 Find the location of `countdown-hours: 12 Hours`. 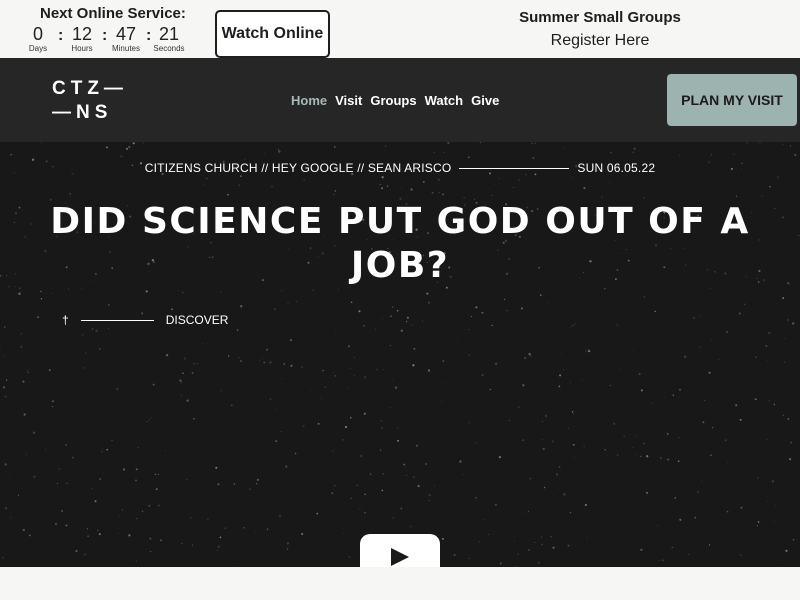

countdown-hours: 12 Hours is located at coordinates (82, 38).